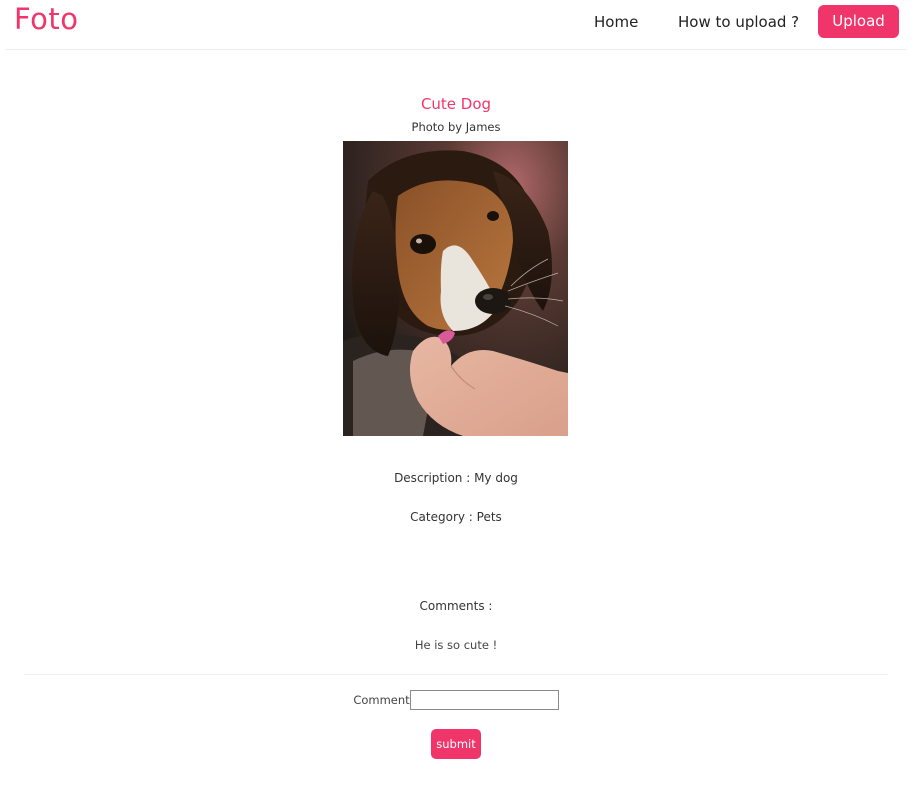 Image resolution: width=922 pixels, height=800 pixels. Describe the element at coordinates (456, 104) in the screenshot. I see `photo-title: Cute Dog` at that location.